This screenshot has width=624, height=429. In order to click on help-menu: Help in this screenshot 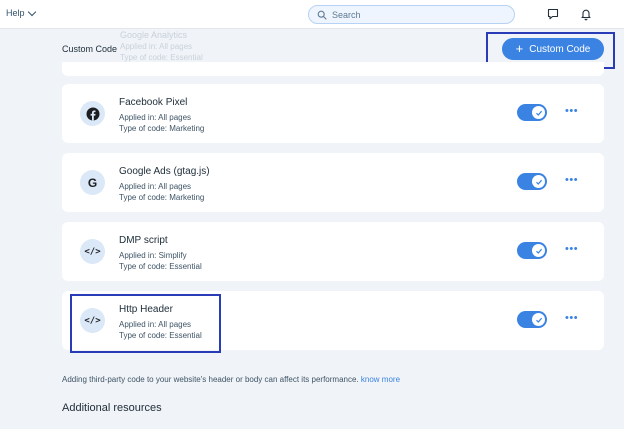, I will do `click(21, 12)`.